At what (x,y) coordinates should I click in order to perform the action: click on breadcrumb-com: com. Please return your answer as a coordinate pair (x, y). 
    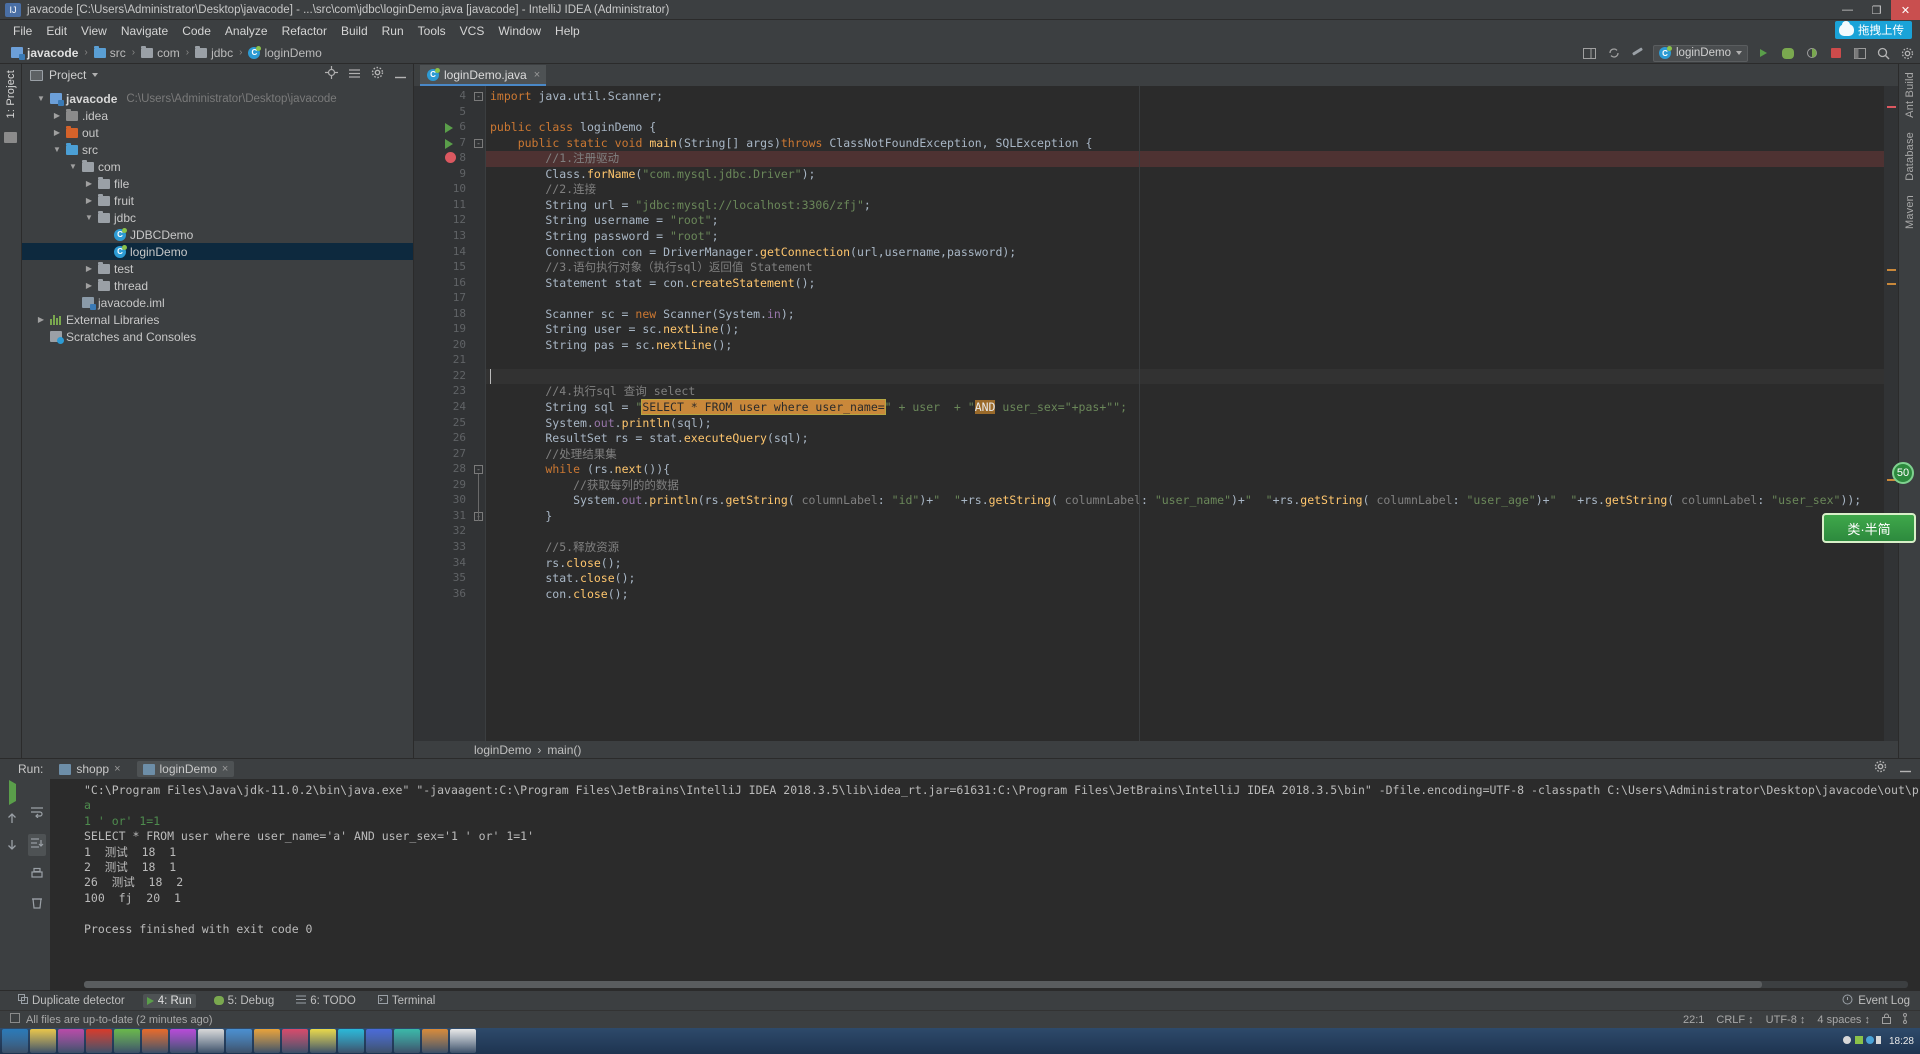
    Looking at the image, I should click on (160, 53).